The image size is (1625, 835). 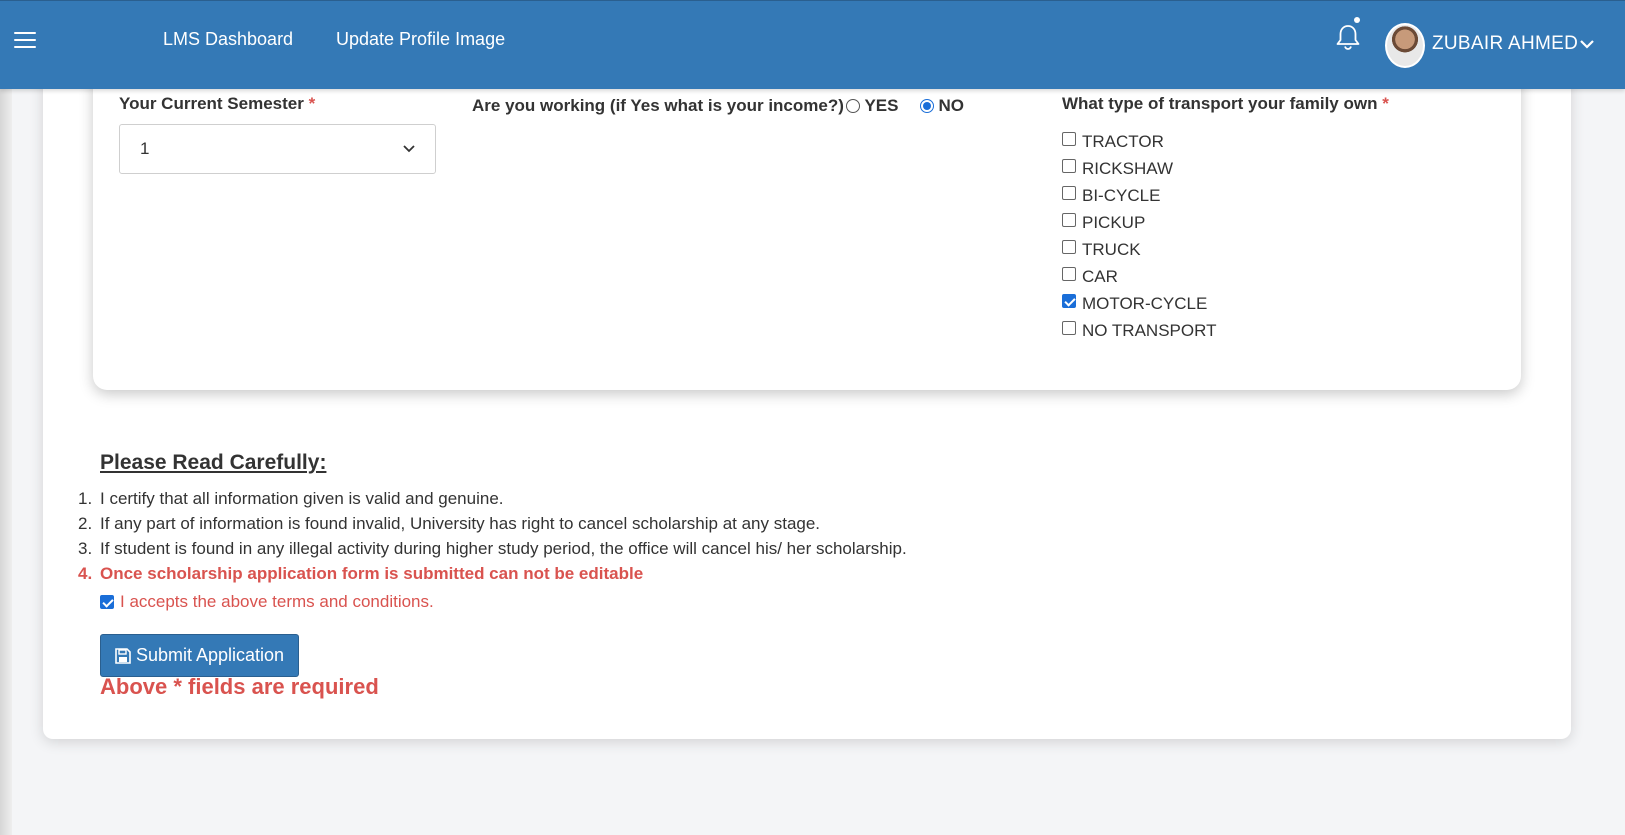 I want to click on transport-option-label: RICKSHAW, so click(x=1127, y=168).